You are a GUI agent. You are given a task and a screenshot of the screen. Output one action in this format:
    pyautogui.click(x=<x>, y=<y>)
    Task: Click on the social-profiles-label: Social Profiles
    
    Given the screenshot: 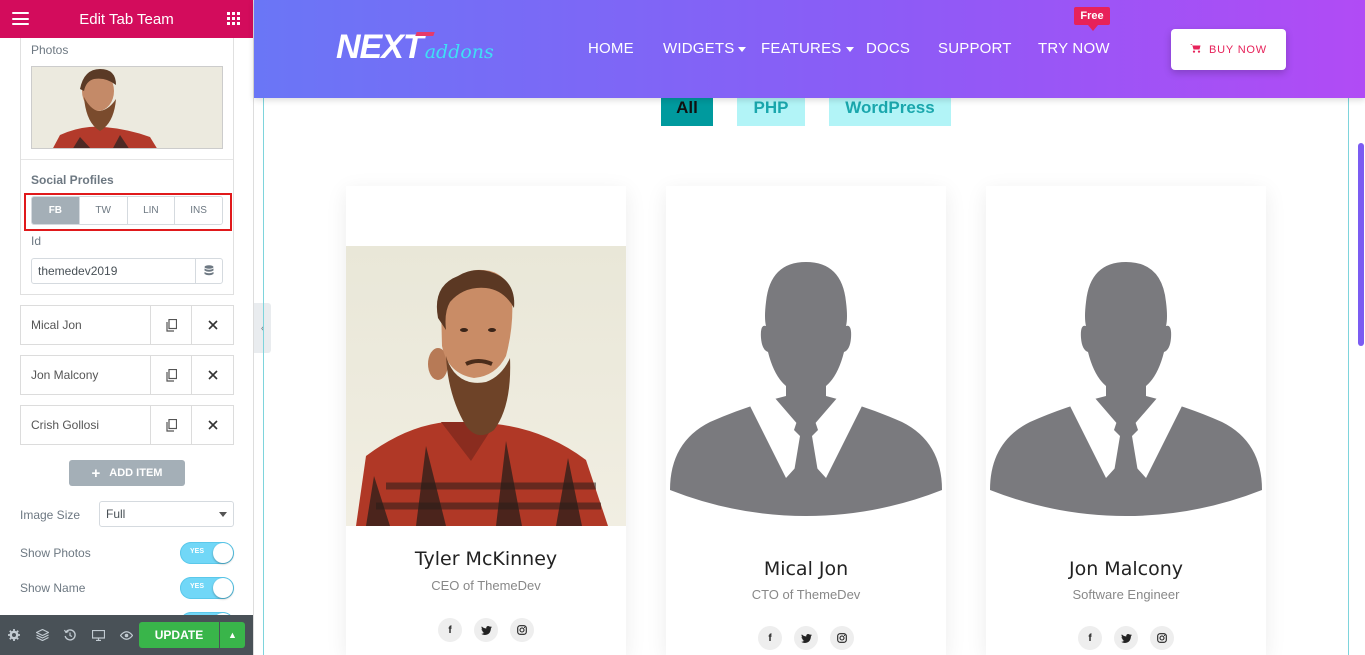 What is the action you would take?
    pyautogui.click(x=72, y=180)
    